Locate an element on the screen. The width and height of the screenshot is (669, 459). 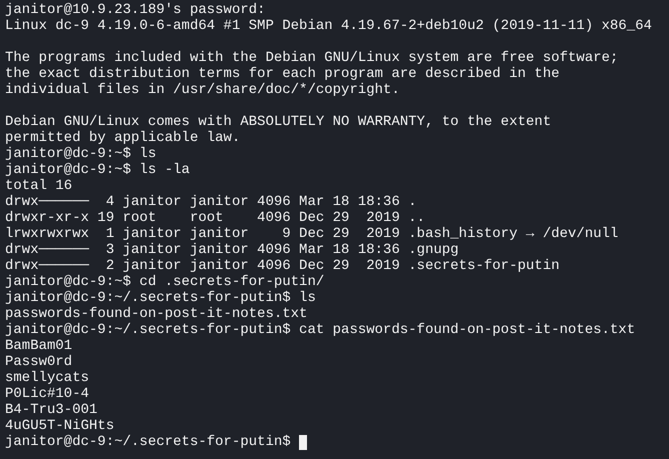
command-line: janitor@dc-9:~/.secrets-for-putin$ cat passwords-found-on-post-it-notes.txt is located at coordinates (320, 330).